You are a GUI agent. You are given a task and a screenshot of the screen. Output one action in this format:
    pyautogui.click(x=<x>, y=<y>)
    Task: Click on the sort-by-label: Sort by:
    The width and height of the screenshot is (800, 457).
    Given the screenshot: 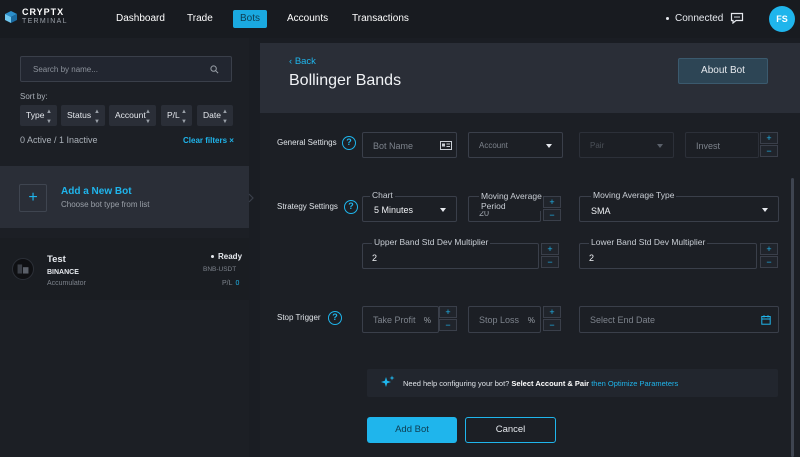 What is the action you would take?
    pyautogui.click(x=34, y=96)
    